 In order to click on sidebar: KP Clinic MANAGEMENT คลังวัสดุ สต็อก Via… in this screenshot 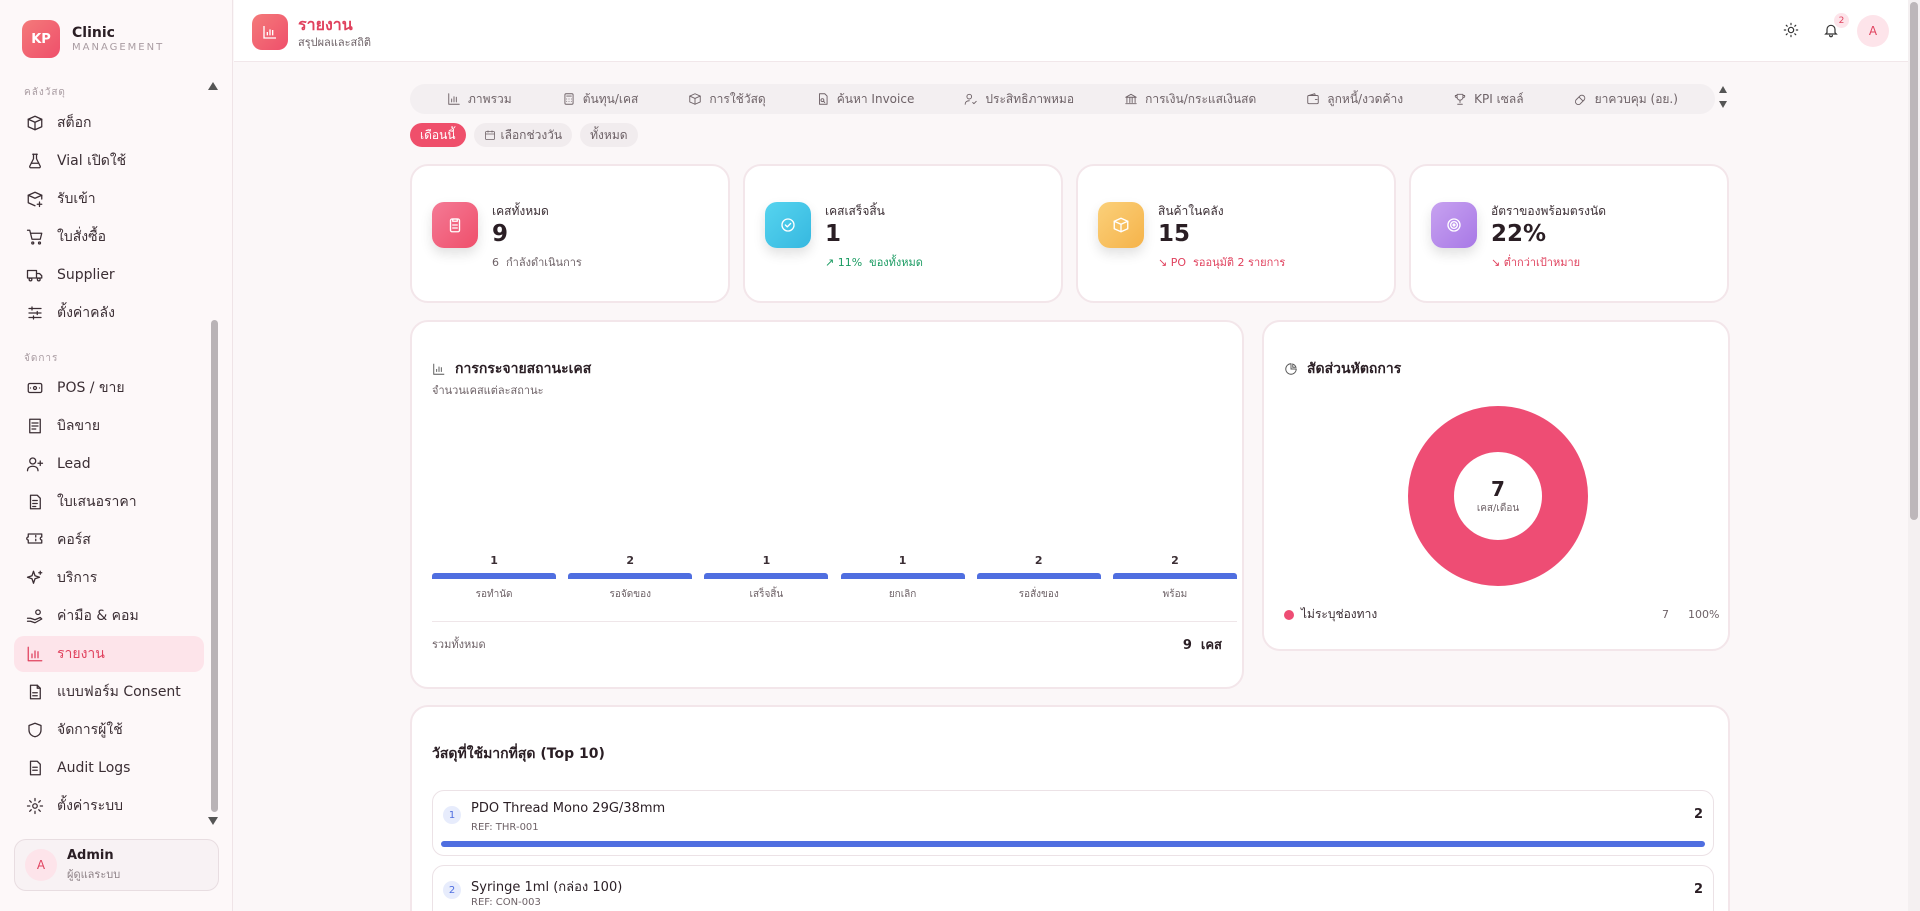, I will do `click(116, 455)`.